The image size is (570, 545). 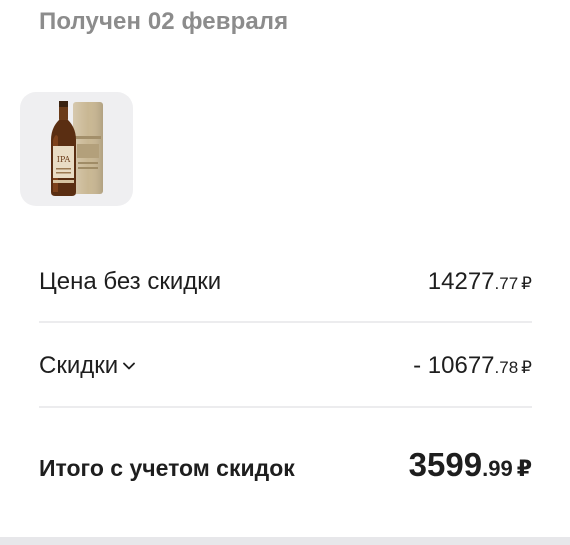 I want to click on total-int: 3599, so click(x=445, y=464).